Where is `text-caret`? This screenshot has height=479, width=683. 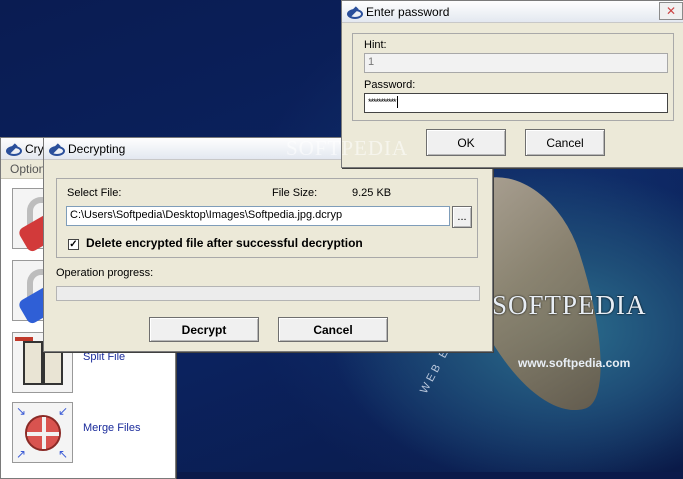 text-caret is located at coordinates (397, 102).